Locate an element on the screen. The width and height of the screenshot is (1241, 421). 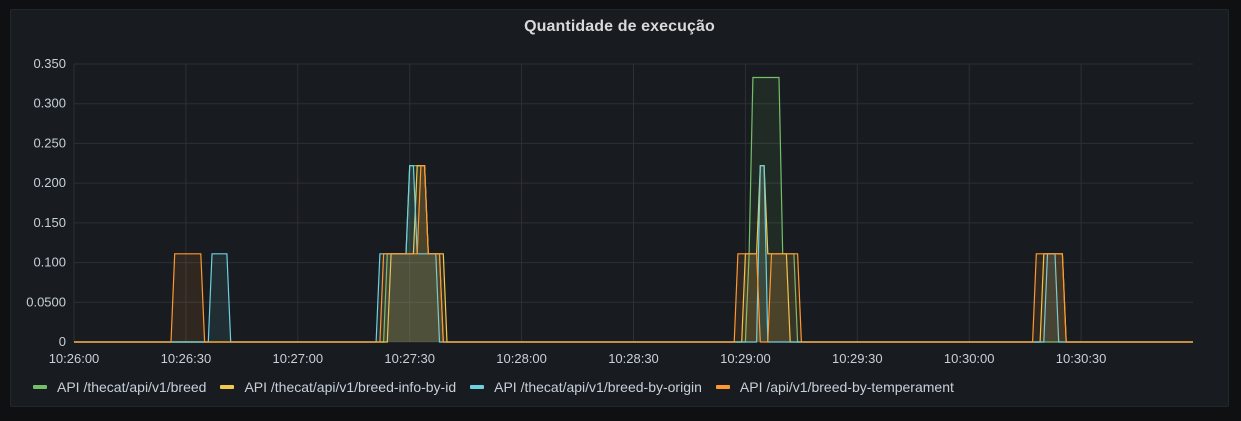
legend-label: API /thecat/api/v1/breed is located at coordinates (132, 387).